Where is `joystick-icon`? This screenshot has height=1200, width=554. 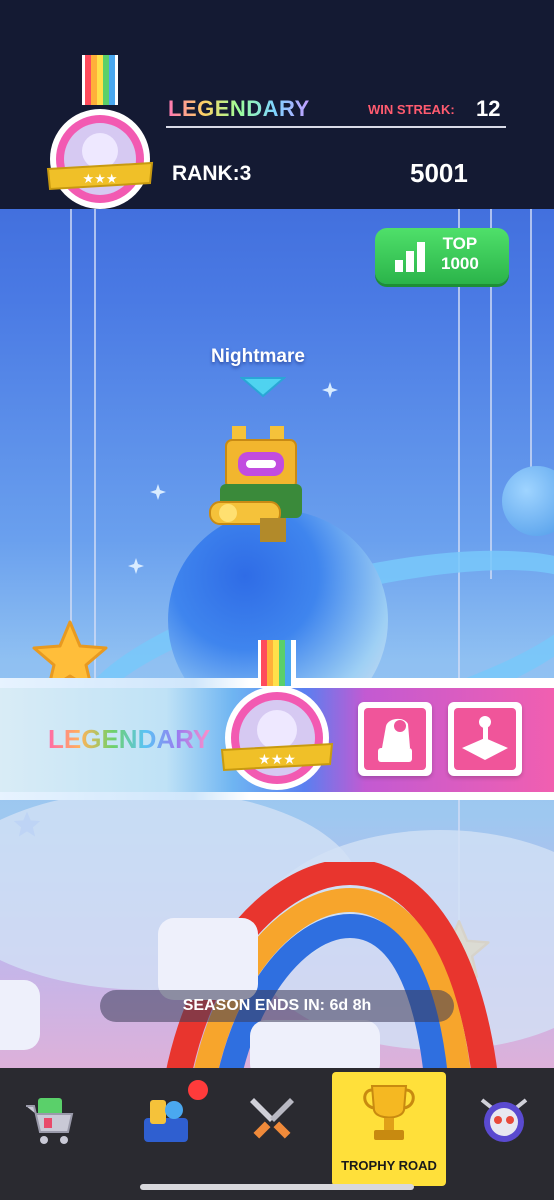
joystick-icon is located at coordinates (485, 738).